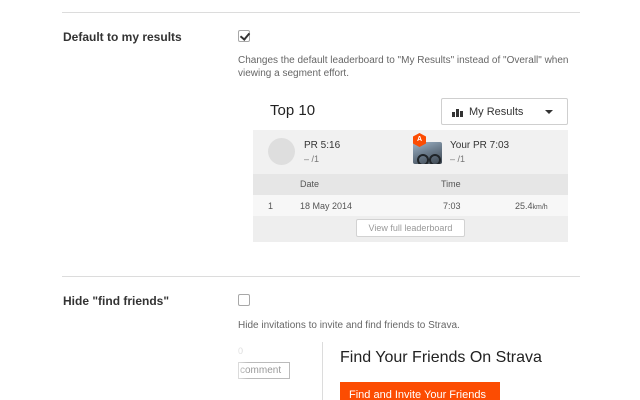  I want to click on column-time: Time, so click(451, 184).